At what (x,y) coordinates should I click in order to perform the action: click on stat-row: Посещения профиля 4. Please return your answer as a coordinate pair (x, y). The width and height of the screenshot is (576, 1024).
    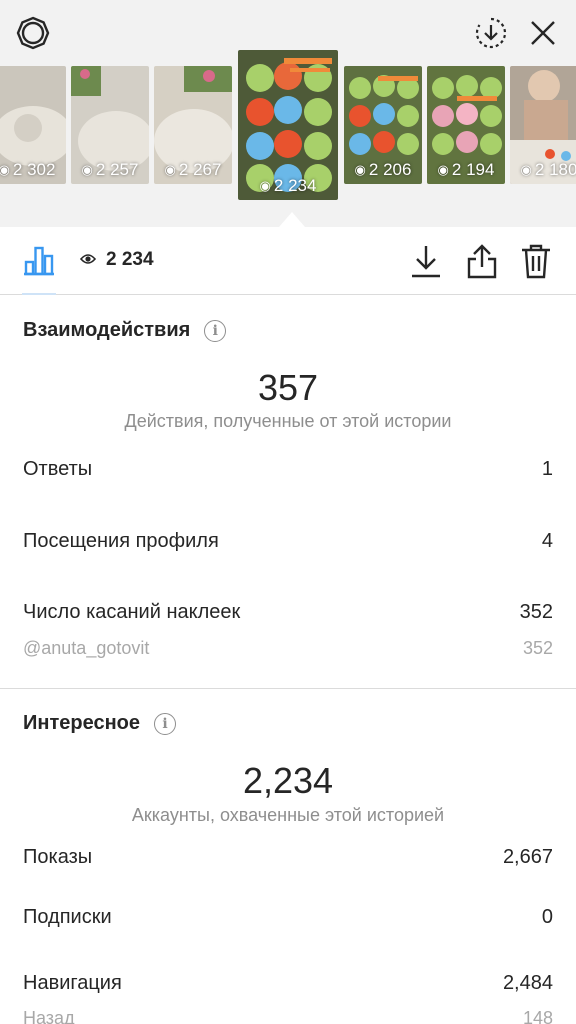
    Looking at the image, I should click on (288, 541).